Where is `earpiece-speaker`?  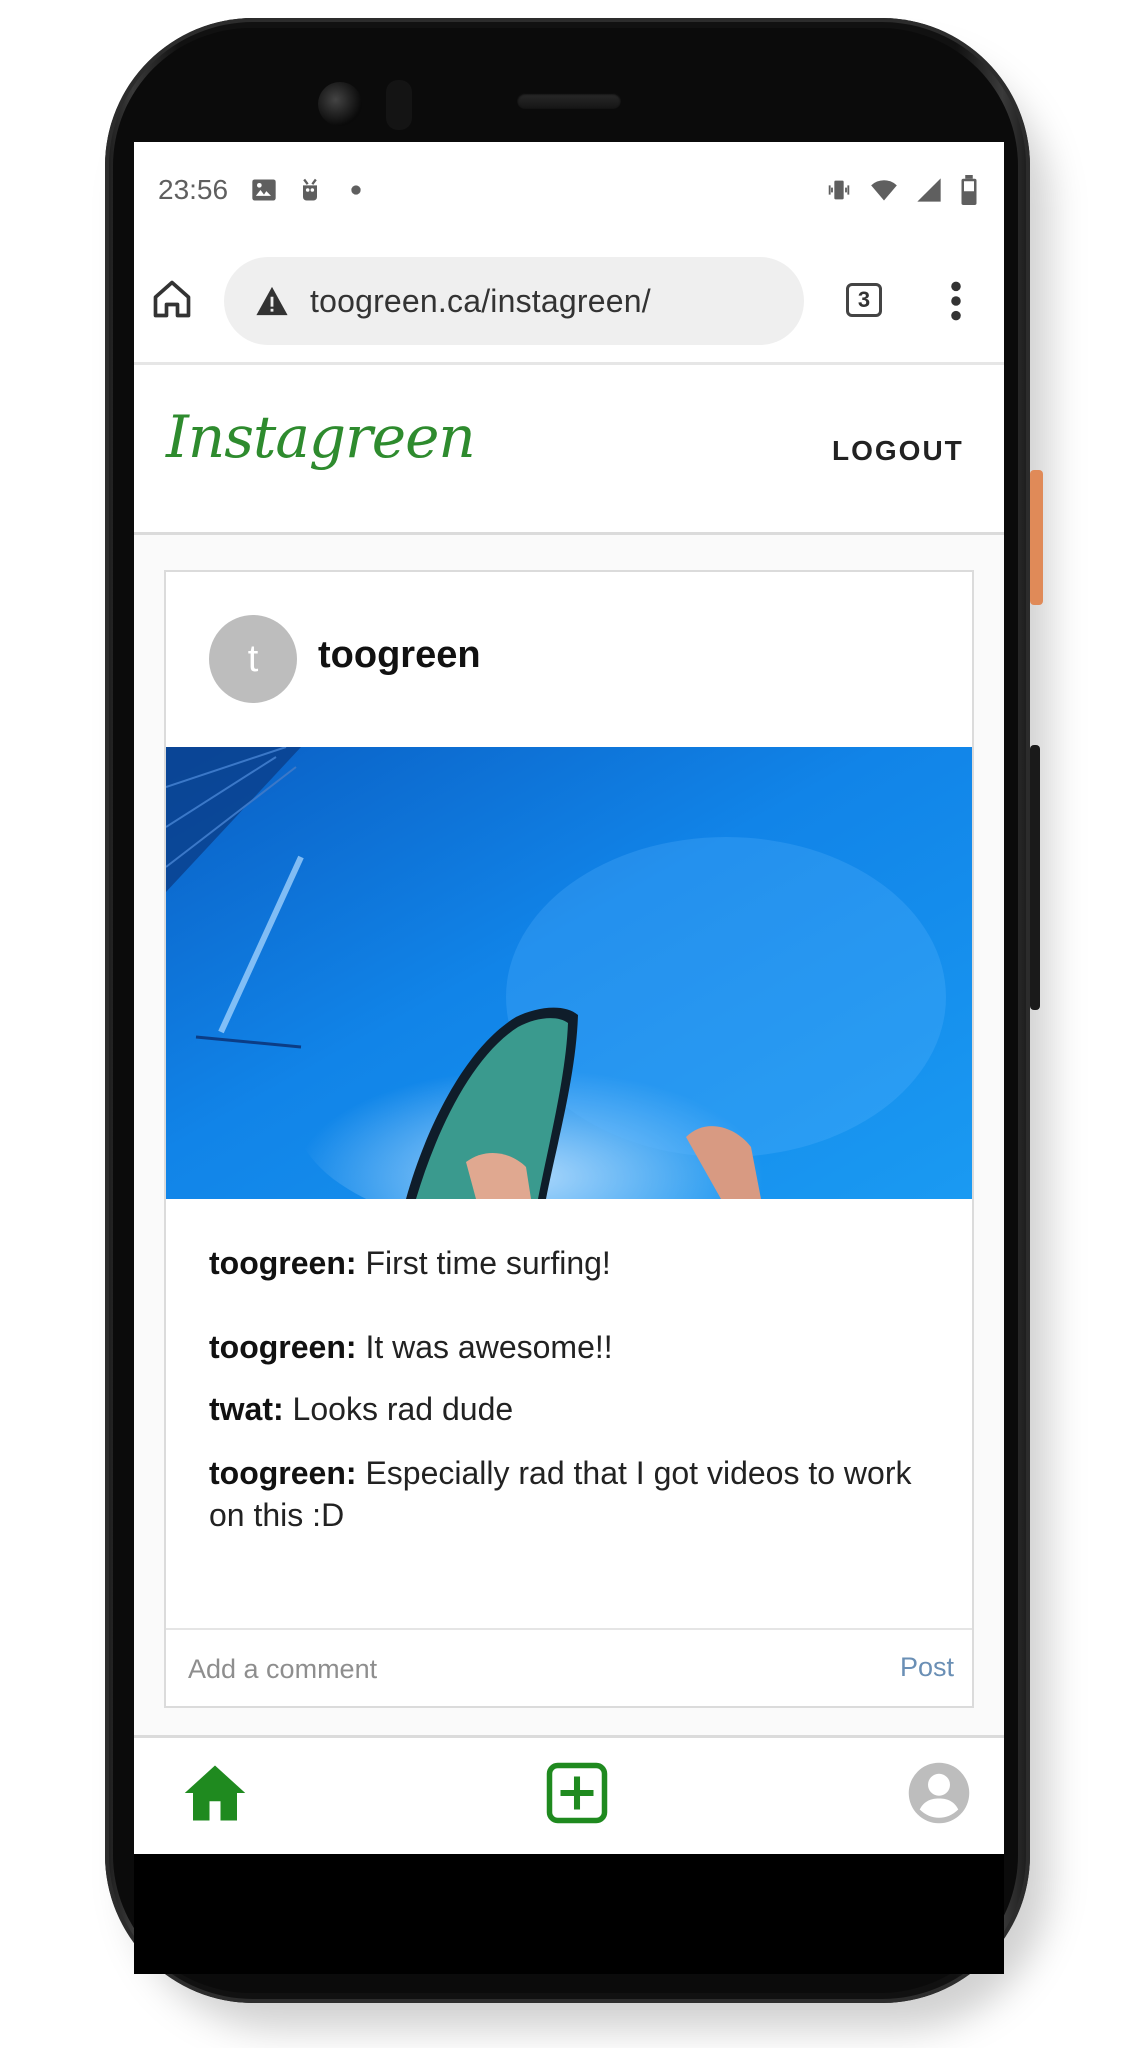
earpiece-speaker is located at coordinates (569, 101).